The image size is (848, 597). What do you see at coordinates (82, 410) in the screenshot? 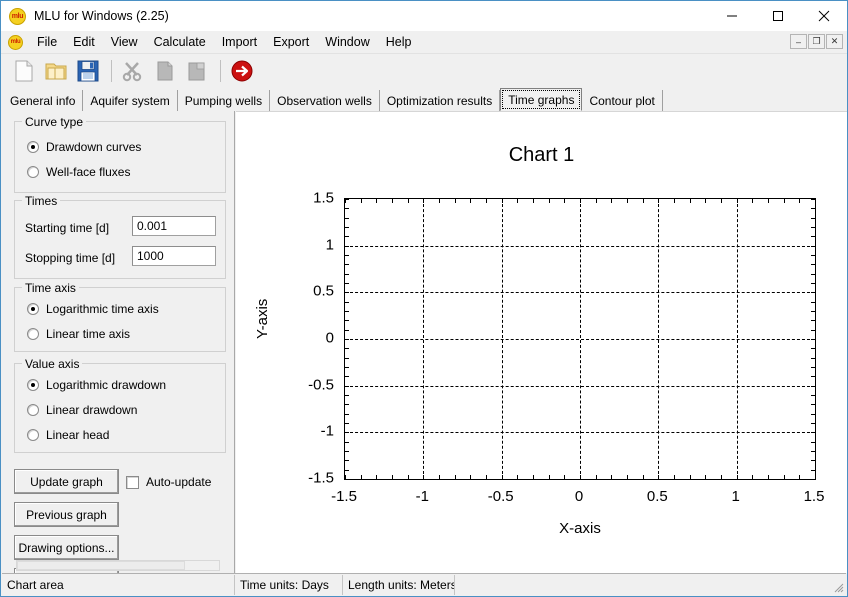
I see `radio-linear-drawdown: Linear drawdown` at bounding box center [82, 410].